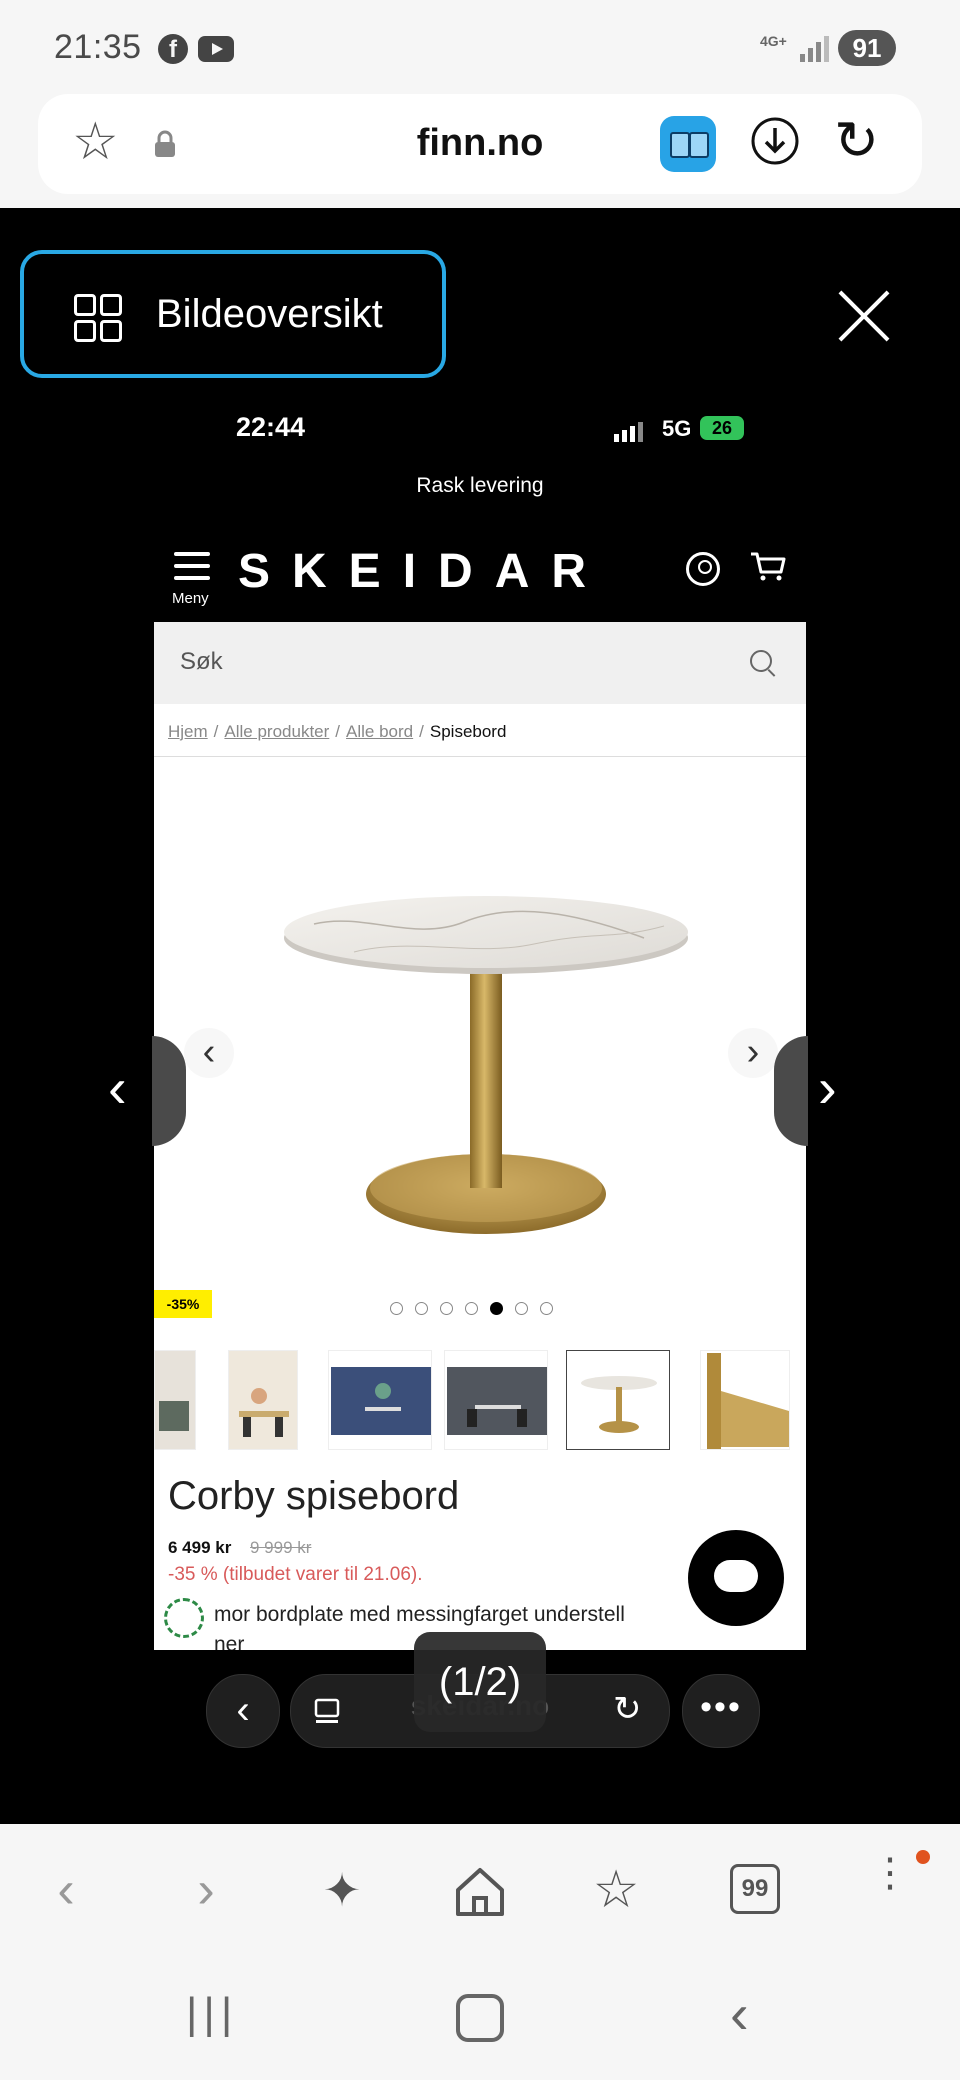 This screenshot has height=2080, width=960. I want to click on shopping-cart-icon, so click(768, 566).